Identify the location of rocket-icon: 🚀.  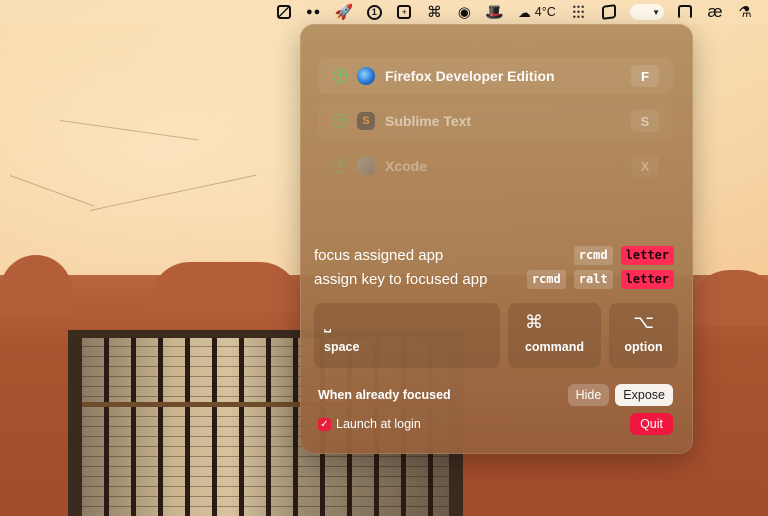
(344, 12).